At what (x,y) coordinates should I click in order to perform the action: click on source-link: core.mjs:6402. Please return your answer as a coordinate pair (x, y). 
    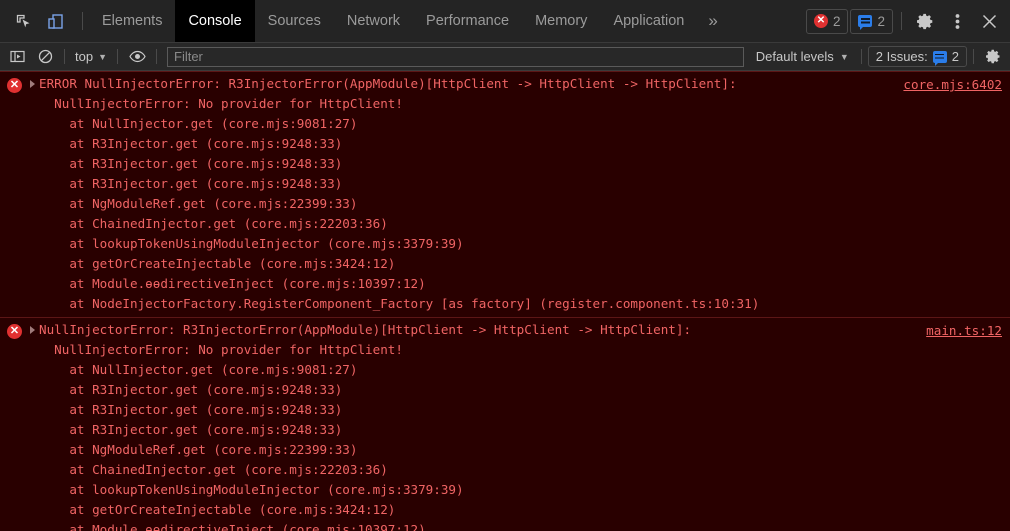
    Looking at the image, I should click on (952, 85).